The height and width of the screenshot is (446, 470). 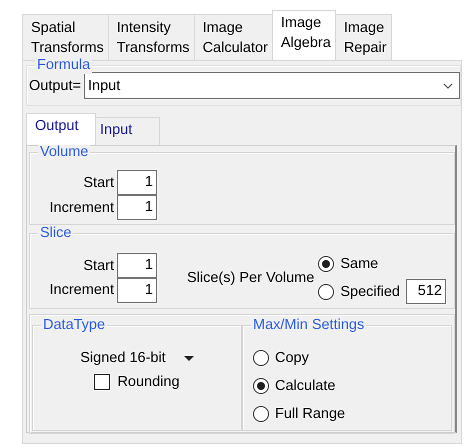 I want to click on datatype-dropdown: Signed 16-bit, so click(x=137, y=358).